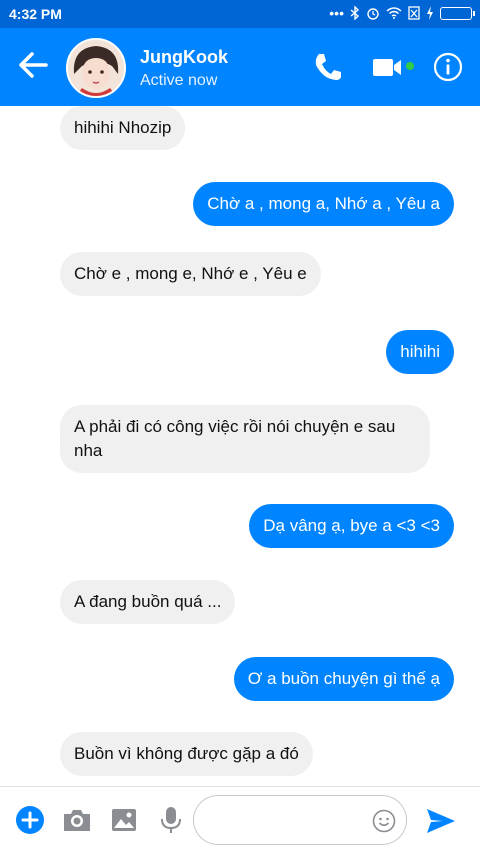 This screenshot has width=480, height=853. Describe the element at coordinates (123, 128) in the screenshot. I see `incoming-message: hihihi Nhozip` at that location.